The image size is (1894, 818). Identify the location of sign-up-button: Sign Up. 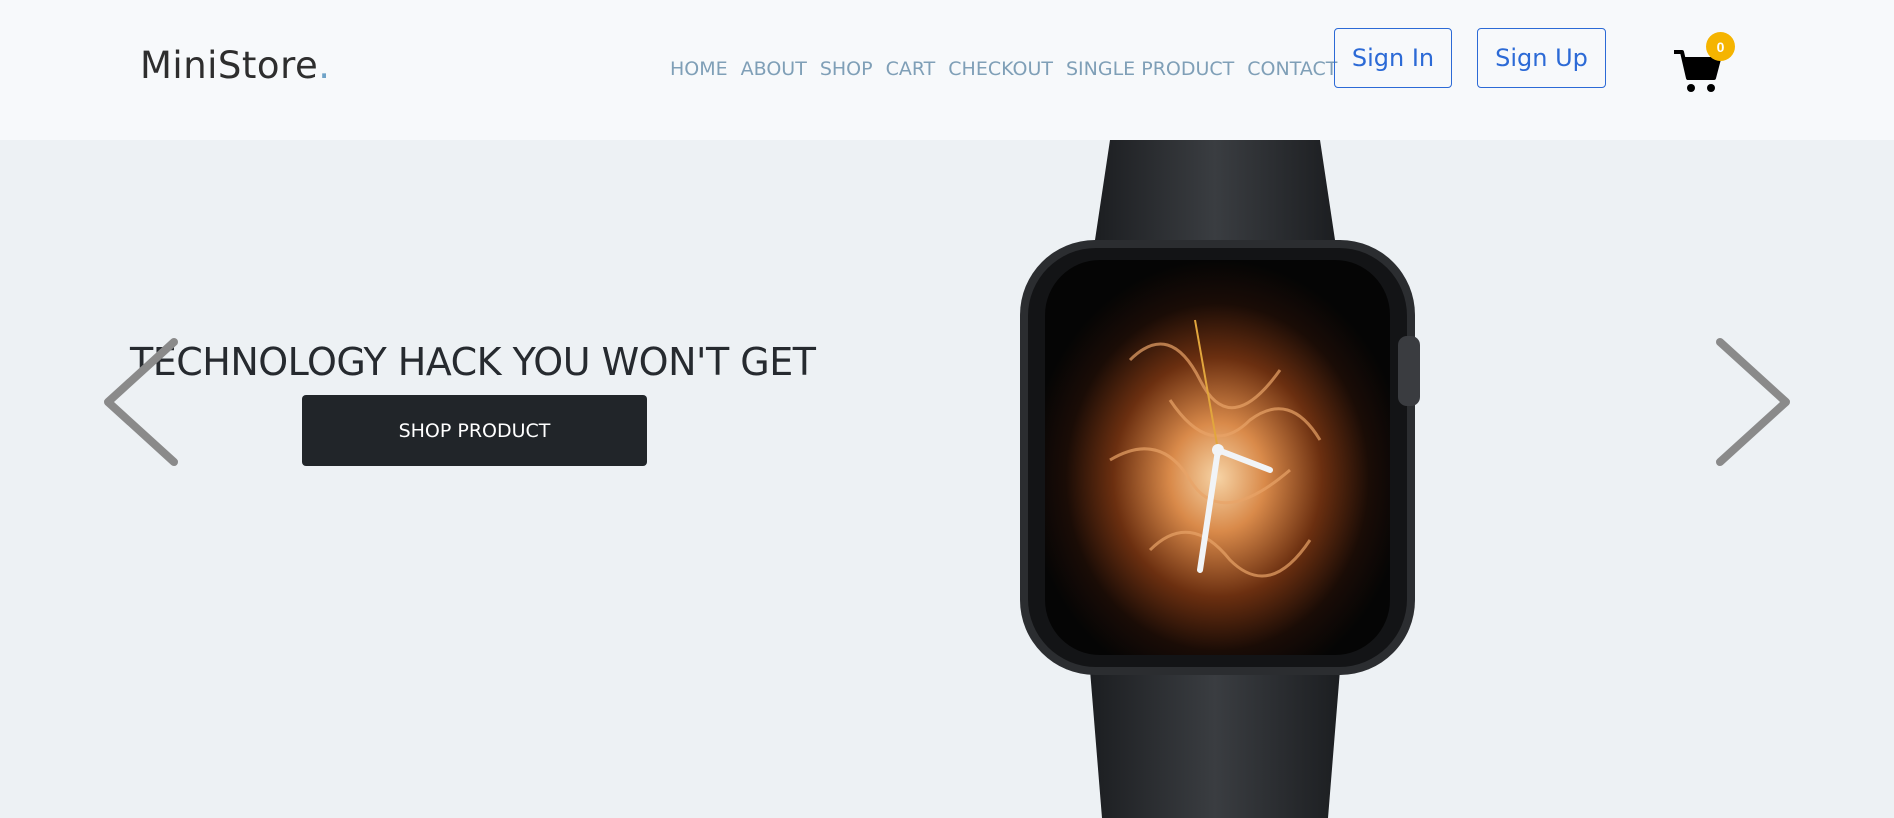
(1541, 58).